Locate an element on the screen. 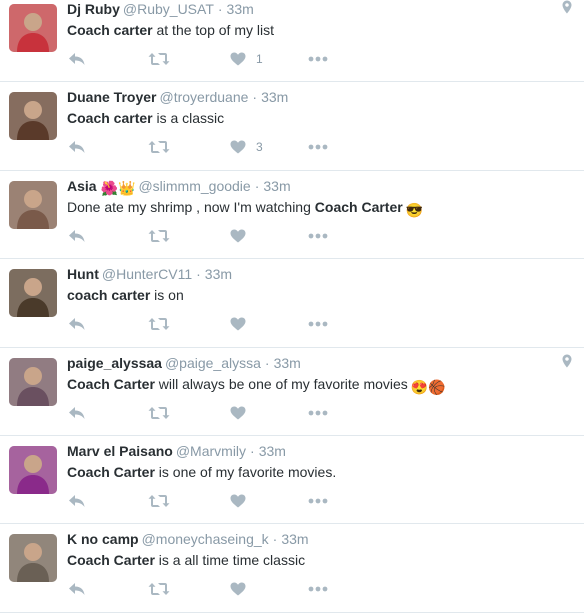  like-count: 3 is located at coordinates (259, 147).